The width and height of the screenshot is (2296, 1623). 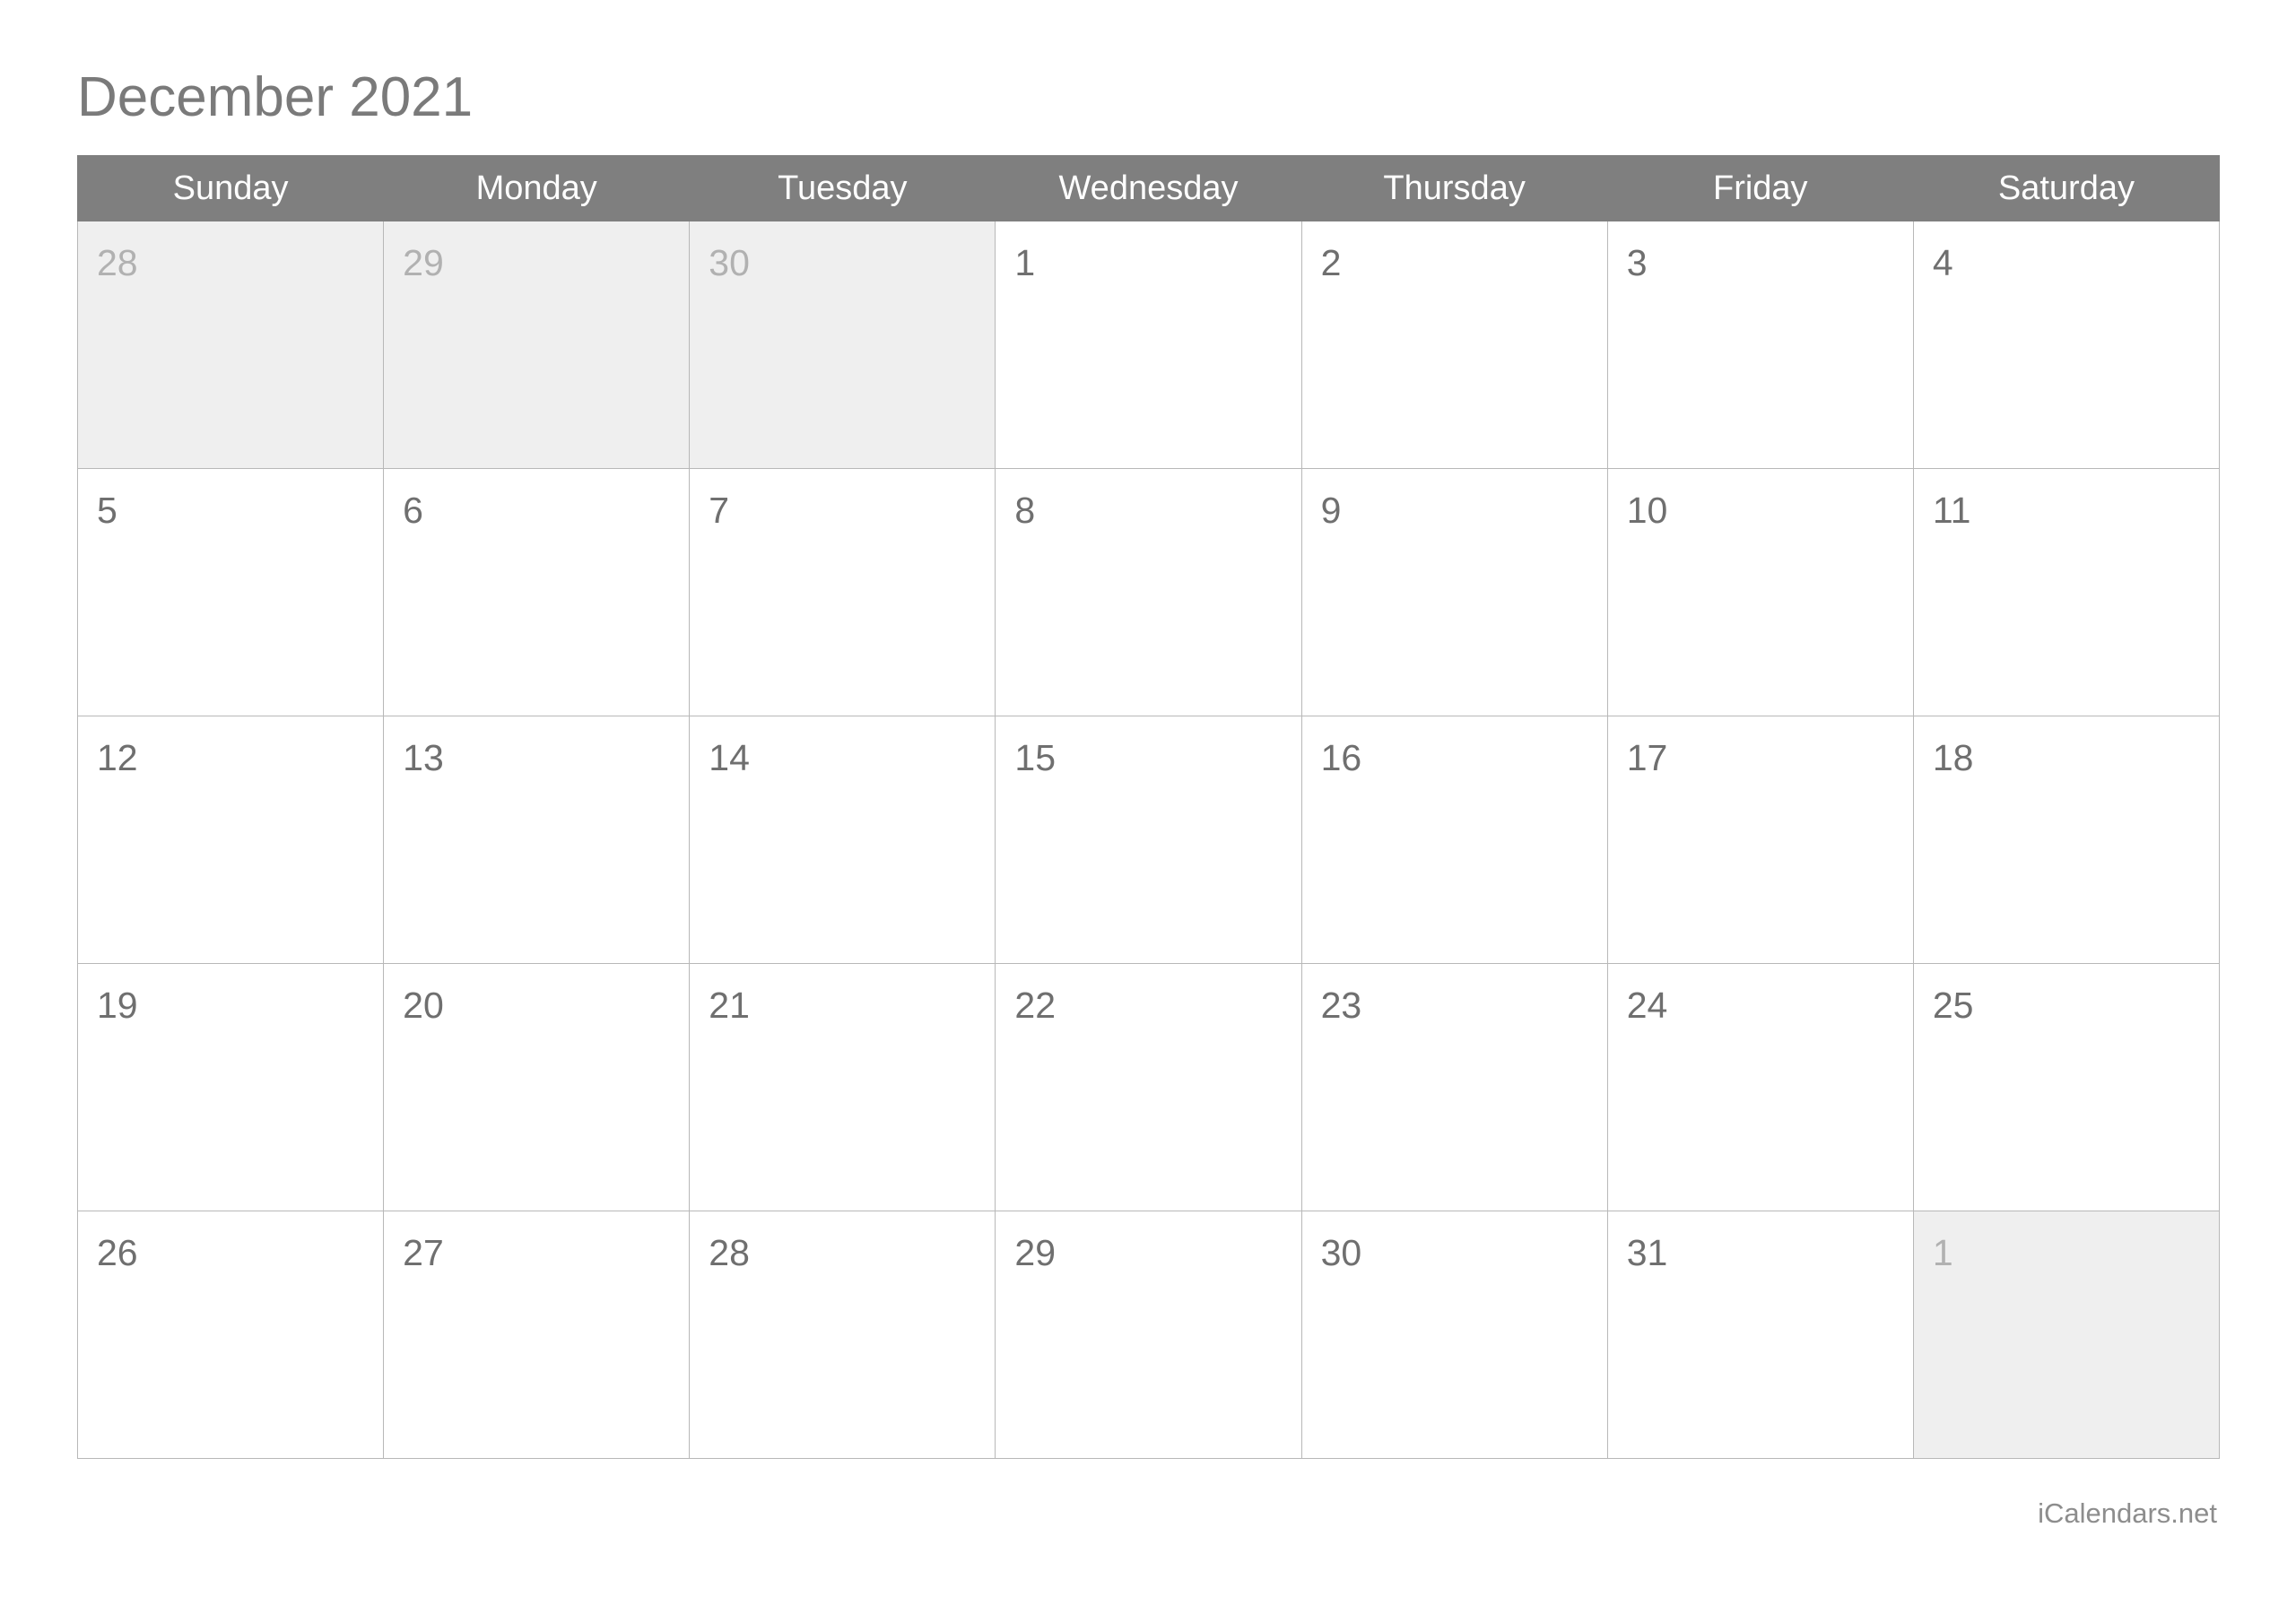 What do you see at coordinates (1331, 510) in the screenshot?
I see `day-number: 9` at bounding box center [1331, 510].